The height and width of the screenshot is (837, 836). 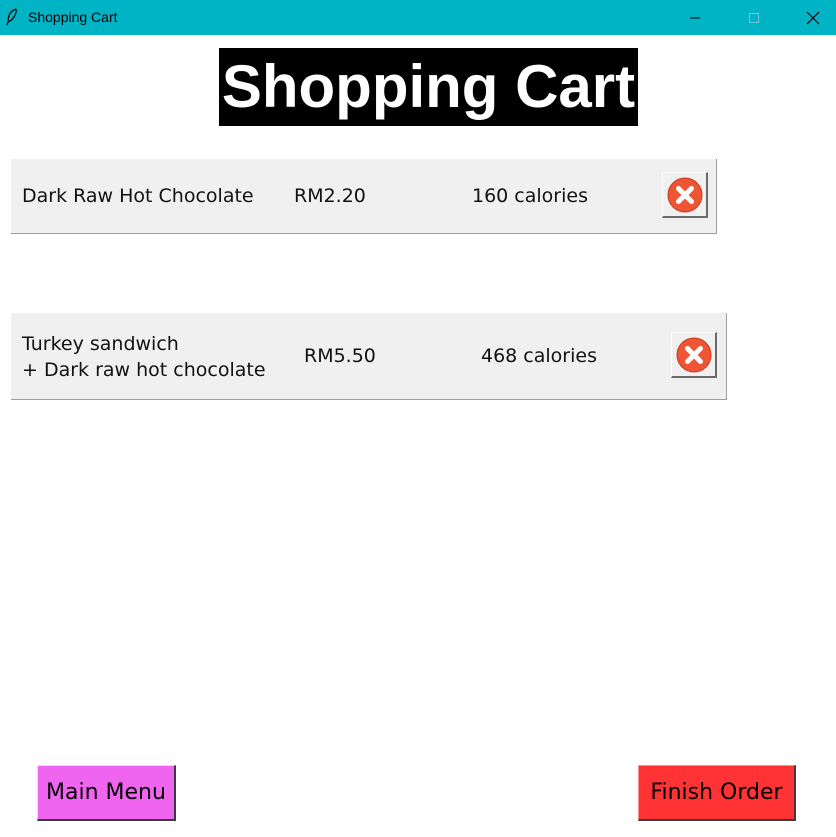 I want to click on item-name-line: + Dark raw hot chocolate, so click(x=144, y=370).